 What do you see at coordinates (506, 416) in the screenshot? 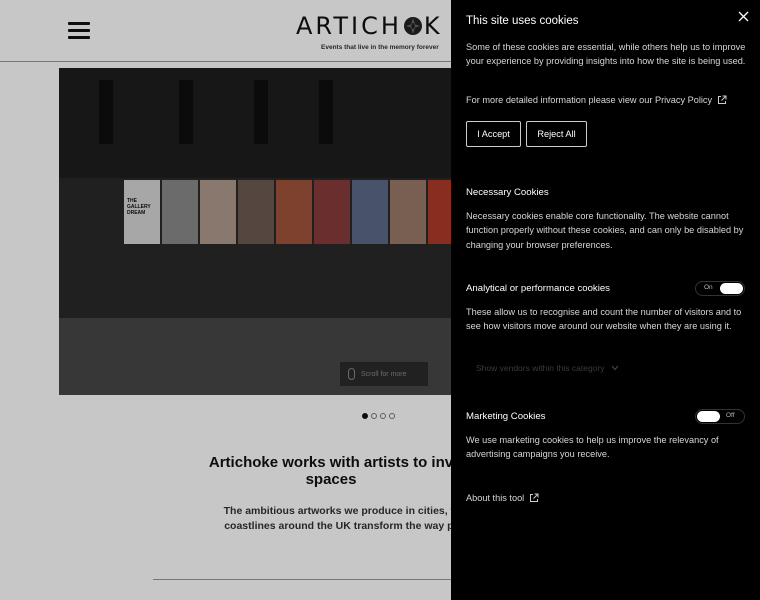
I see `marketing-cookies-title: Marketing Cookies` at bounding box center [506, 416].